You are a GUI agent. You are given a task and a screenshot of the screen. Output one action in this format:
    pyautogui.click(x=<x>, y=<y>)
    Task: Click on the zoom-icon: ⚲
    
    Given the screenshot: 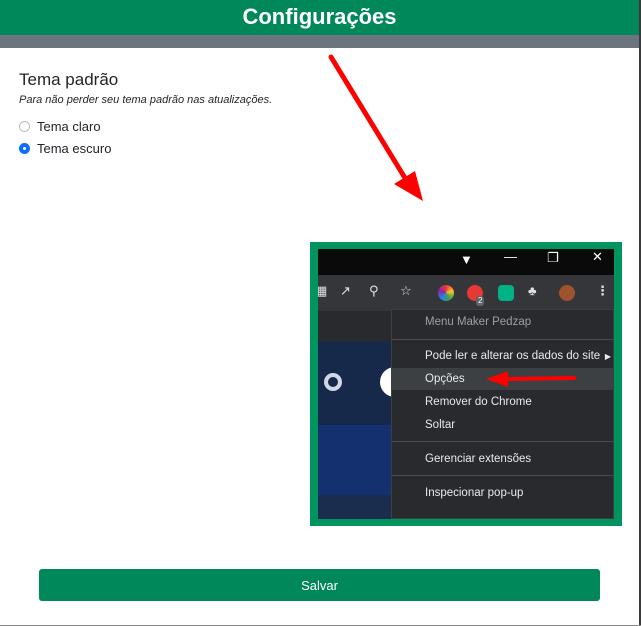 What is the action you would take?
    pyautogui.click(x=374, y=290)
    